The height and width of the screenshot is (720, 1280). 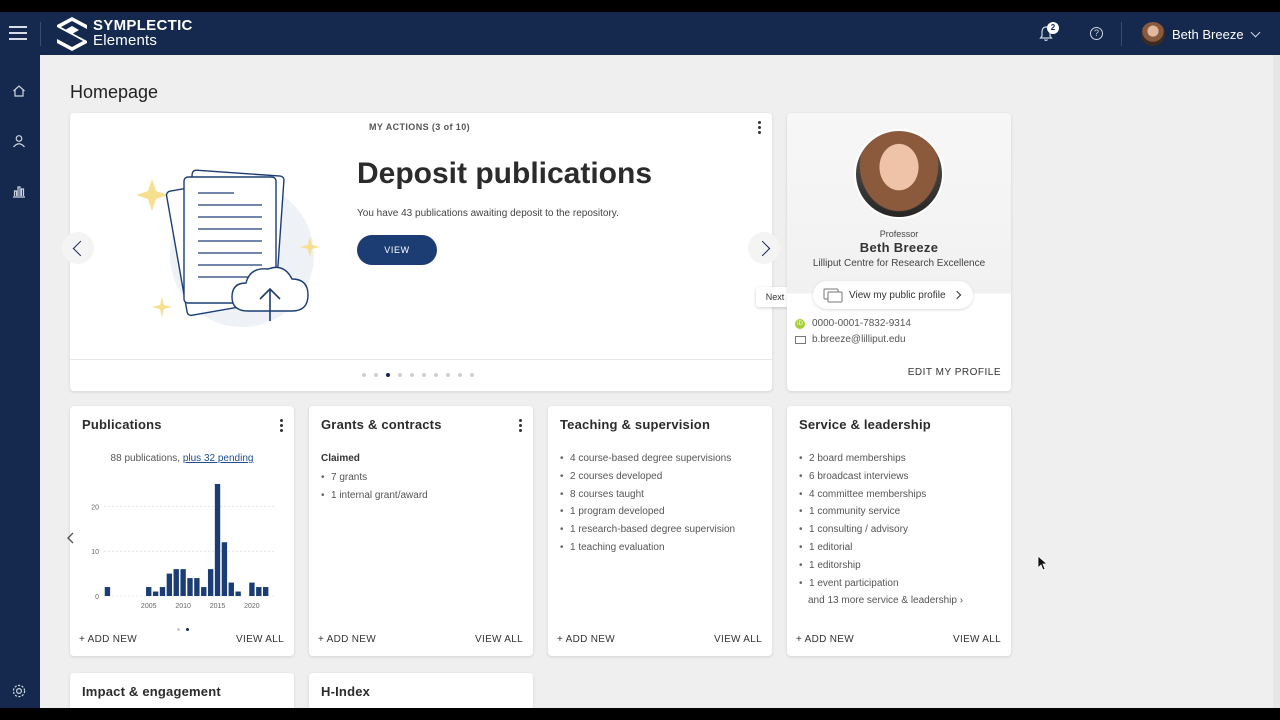 I want to click on user-menu: Beth Breeze, so click(x=1200, y=34).